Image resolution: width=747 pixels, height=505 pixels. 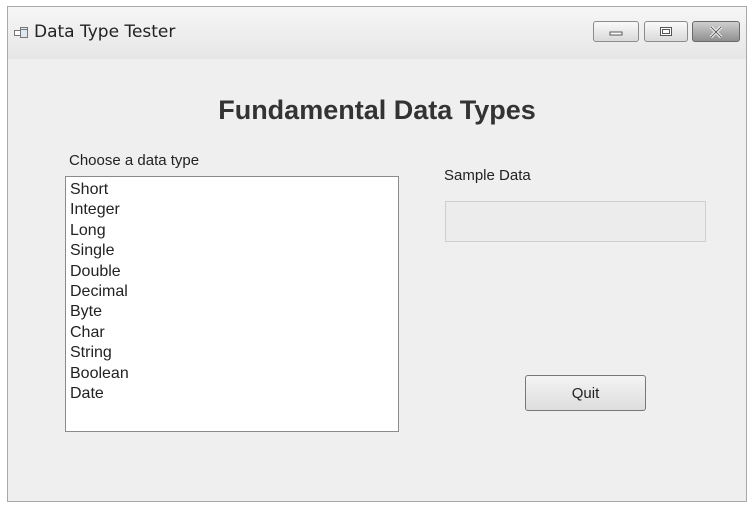 I want to click on maximize-icon, so click(x=666, y=31).